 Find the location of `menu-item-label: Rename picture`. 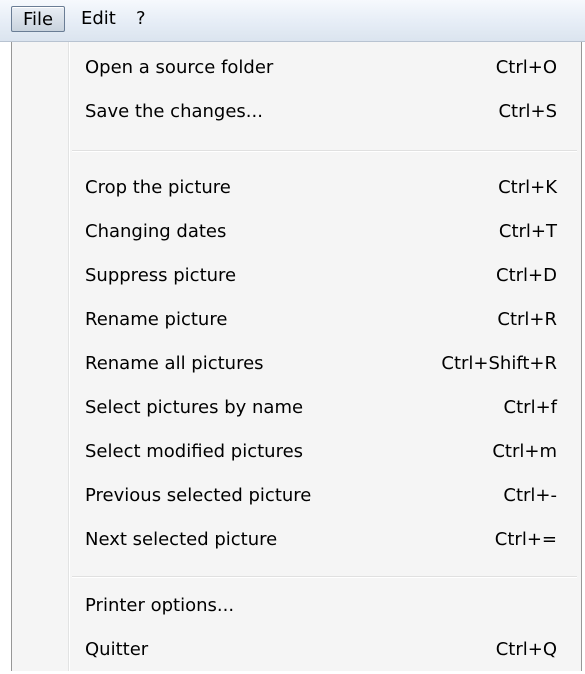

menu-item-label: Rename picture is located at coordinates (156, 319).